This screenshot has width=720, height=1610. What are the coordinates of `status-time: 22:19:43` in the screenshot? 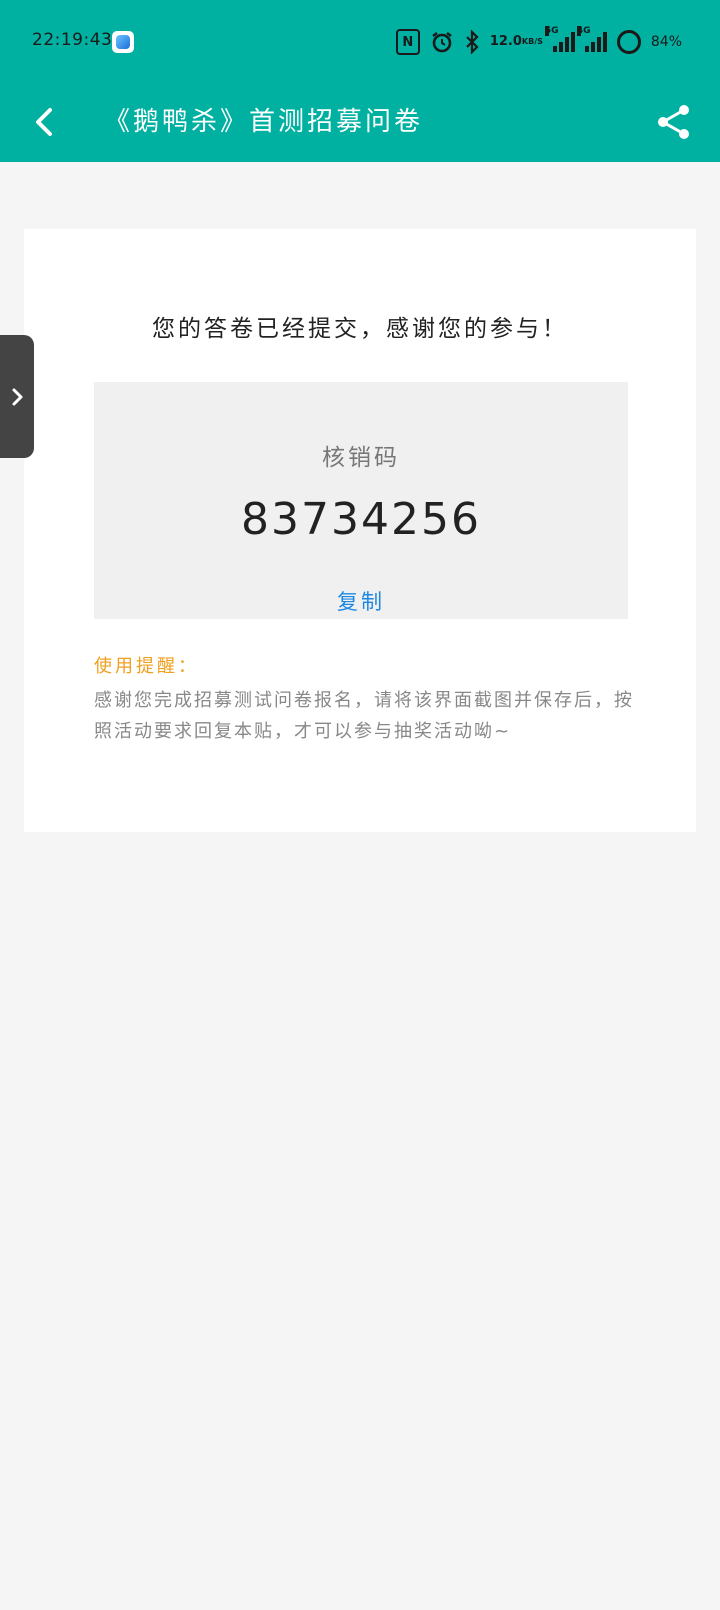 It's located at (72, 40).